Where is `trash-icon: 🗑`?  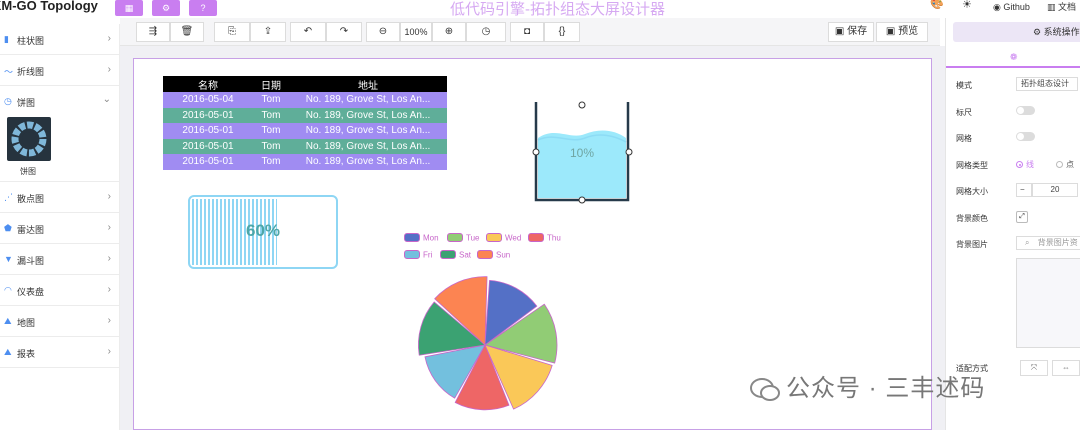
trash-icon: 🗑 is located at coordinates (187, 31).